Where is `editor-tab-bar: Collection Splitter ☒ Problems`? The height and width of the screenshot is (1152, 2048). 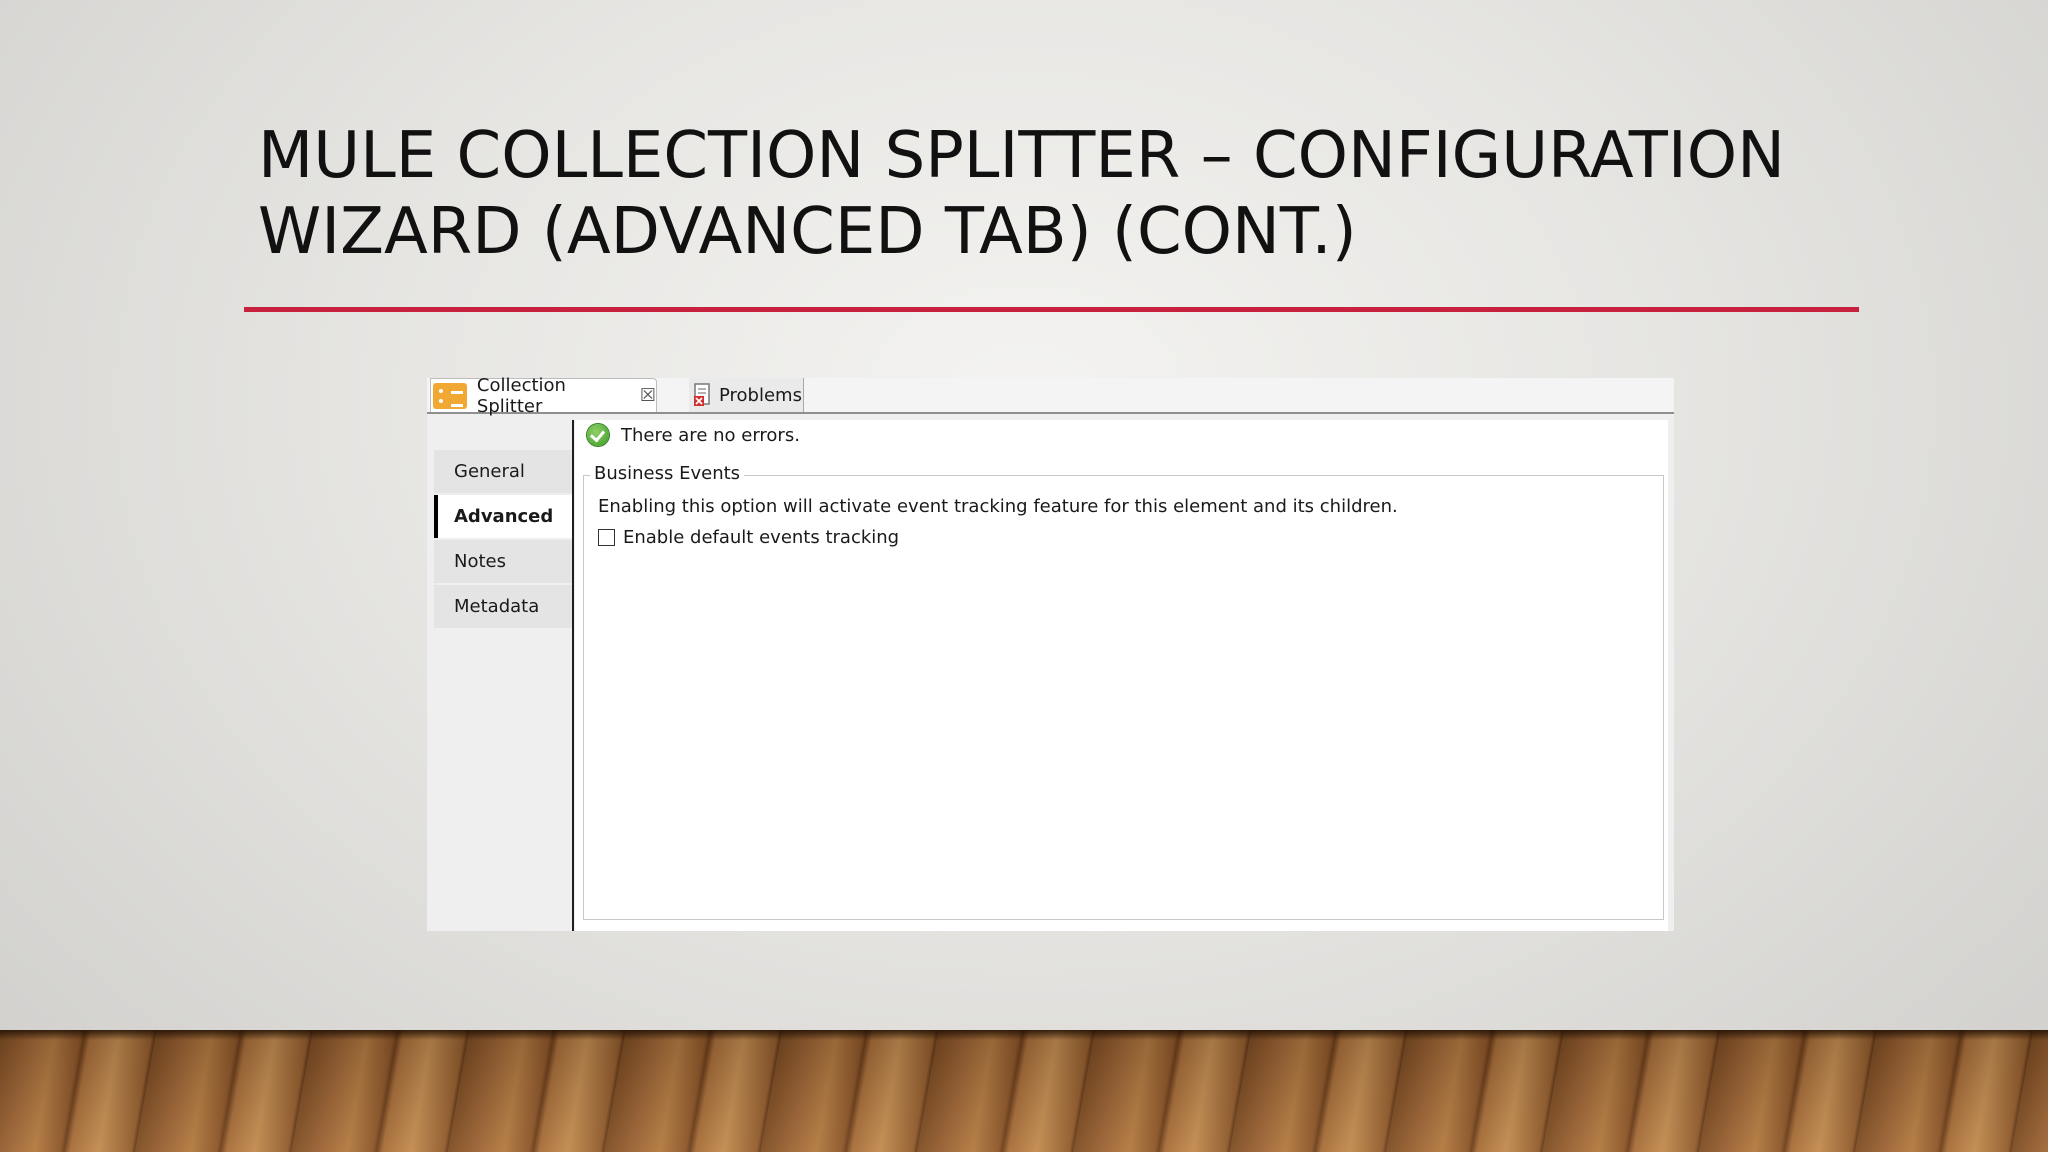
editor-tab-bar: Collection Splitter ☒ Problems is located at coordinates (1050, 396).